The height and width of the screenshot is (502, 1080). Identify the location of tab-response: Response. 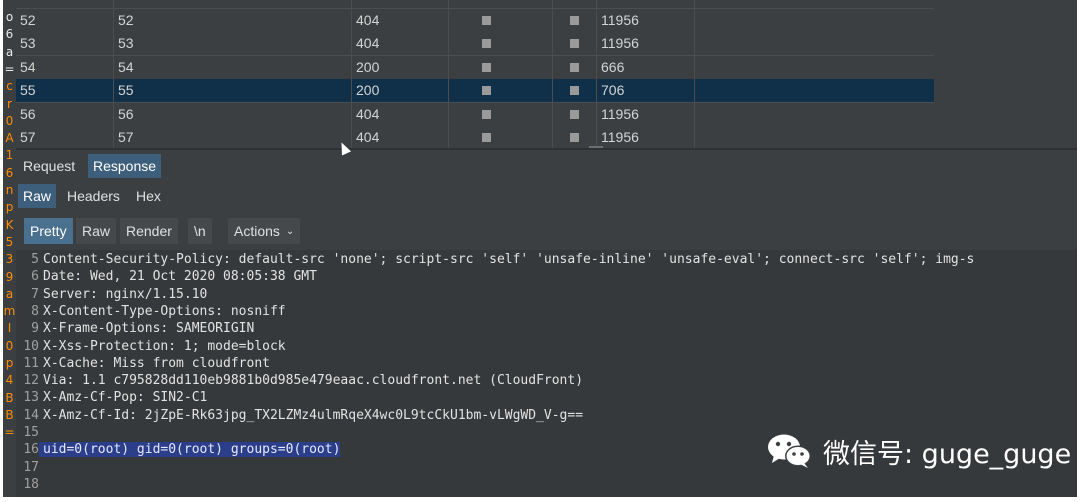
(125, 166).